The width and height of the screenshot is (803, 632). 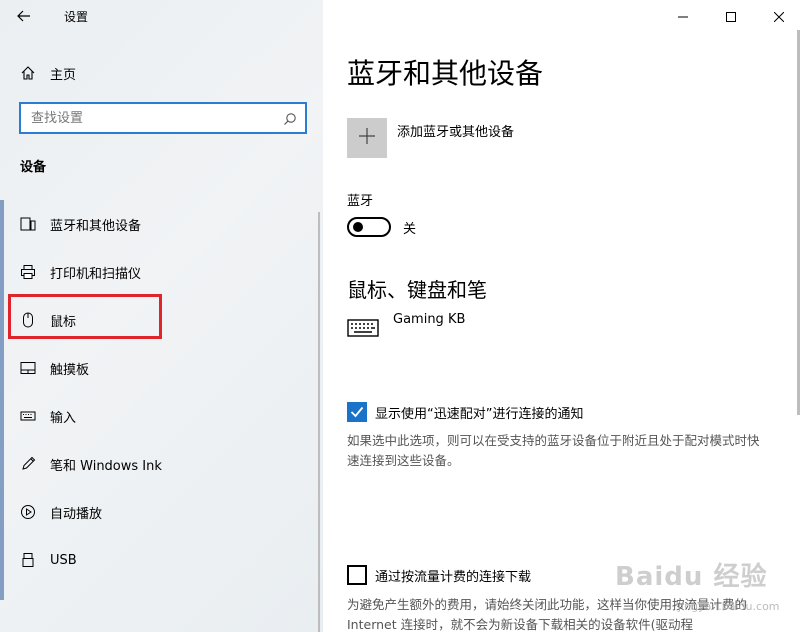 What do you see at coordinates (798, 222) in the screenshot?
I see `content-scrollbar` at bounding box center [798, 222].